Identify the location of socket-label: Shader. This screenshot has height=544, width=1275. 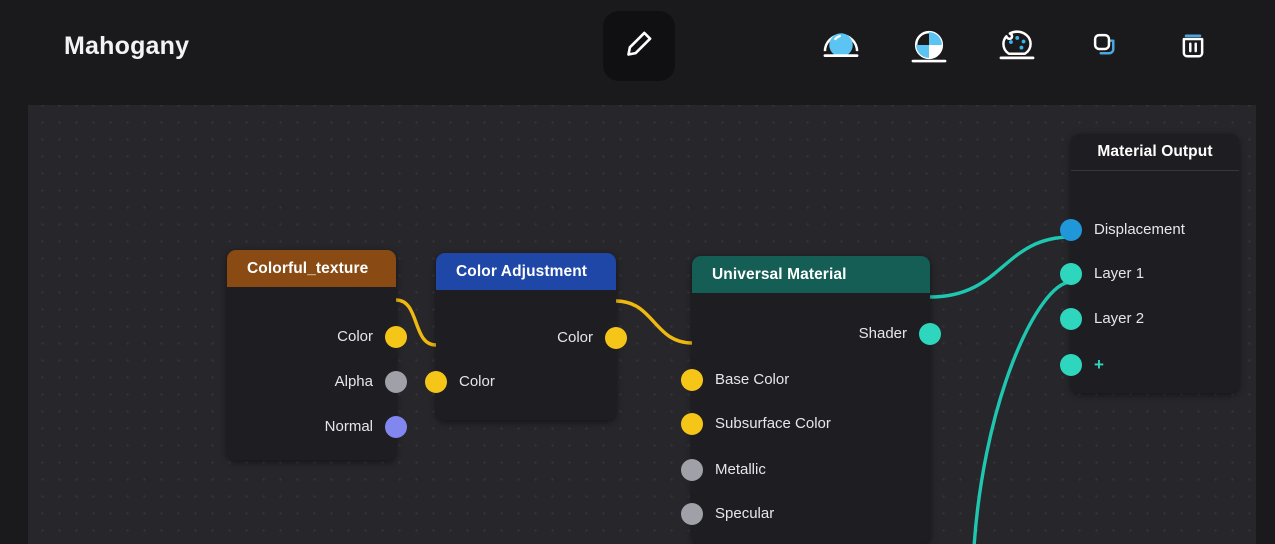
(882, 333).